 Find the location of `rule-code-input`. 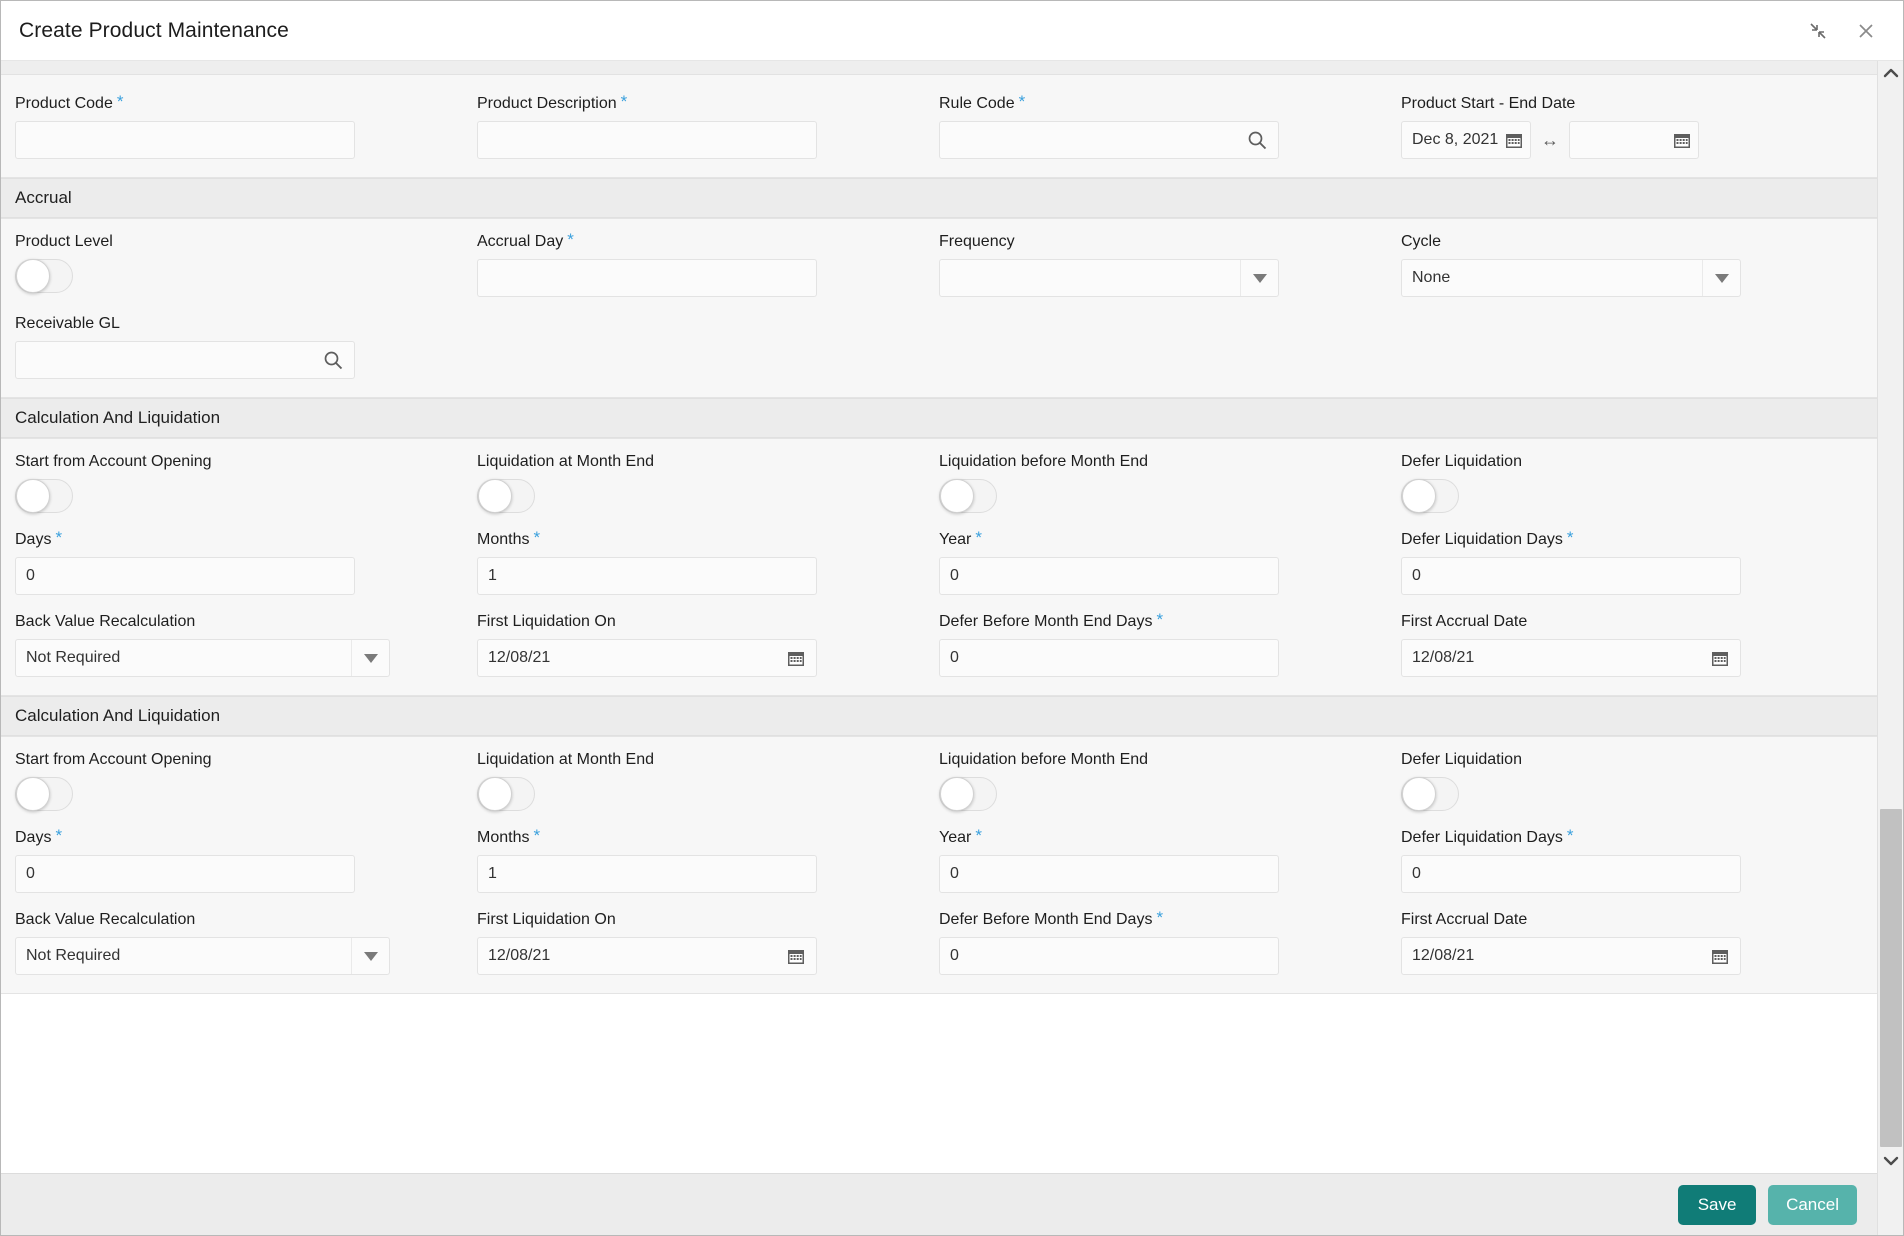

rule-code-input is located at coordinates (1109, 140).